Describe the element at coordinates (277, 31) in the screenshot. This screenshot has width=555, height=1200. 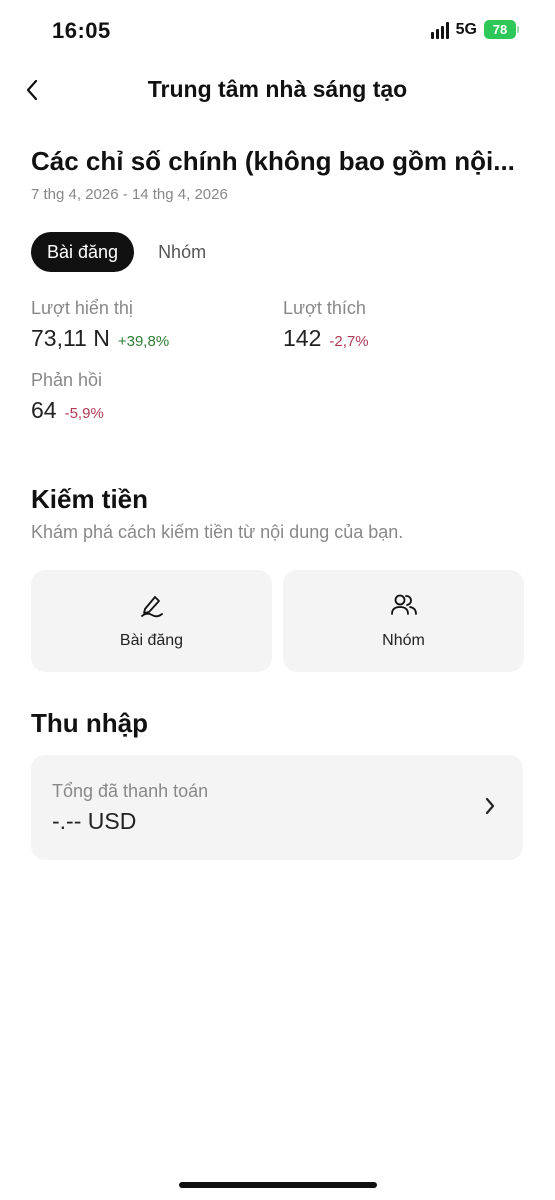
I see `status-bar: 16:05 5G 78` at that location.